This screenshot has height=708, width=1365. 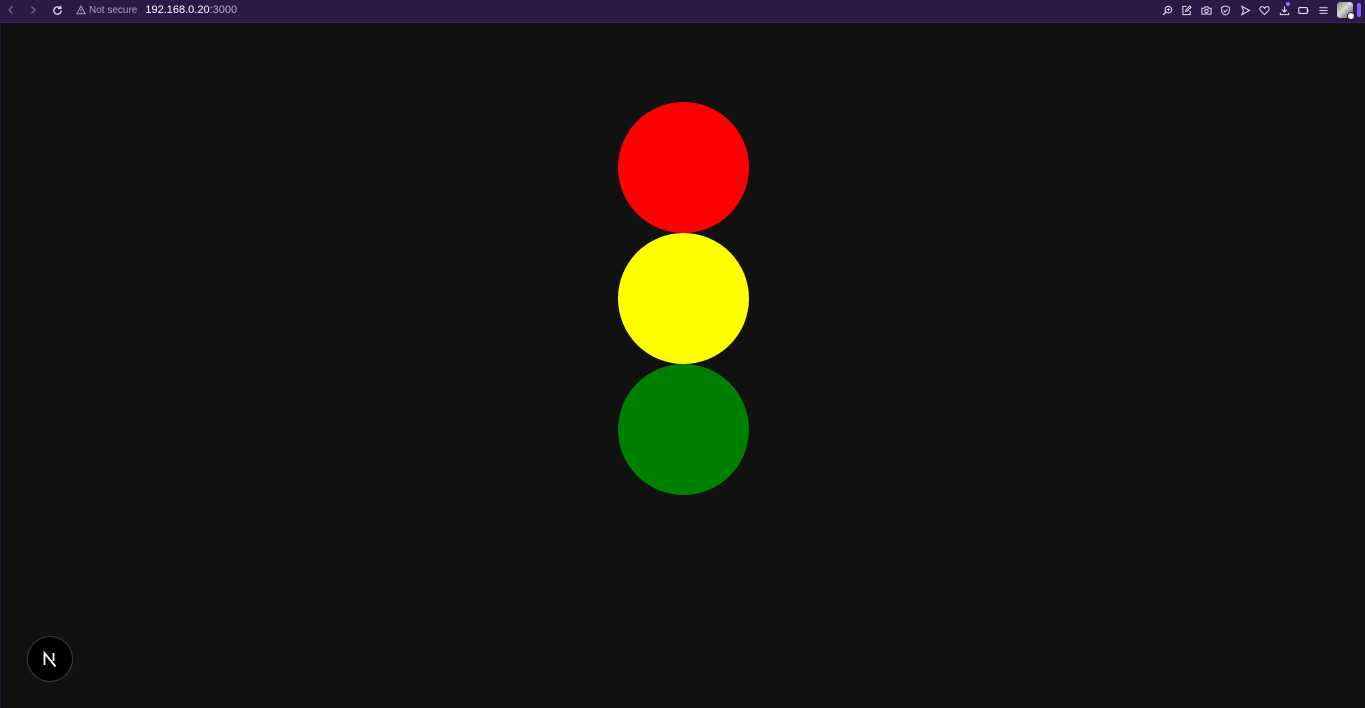 I want to click on downloads-button, so click(x=1285, y=10).